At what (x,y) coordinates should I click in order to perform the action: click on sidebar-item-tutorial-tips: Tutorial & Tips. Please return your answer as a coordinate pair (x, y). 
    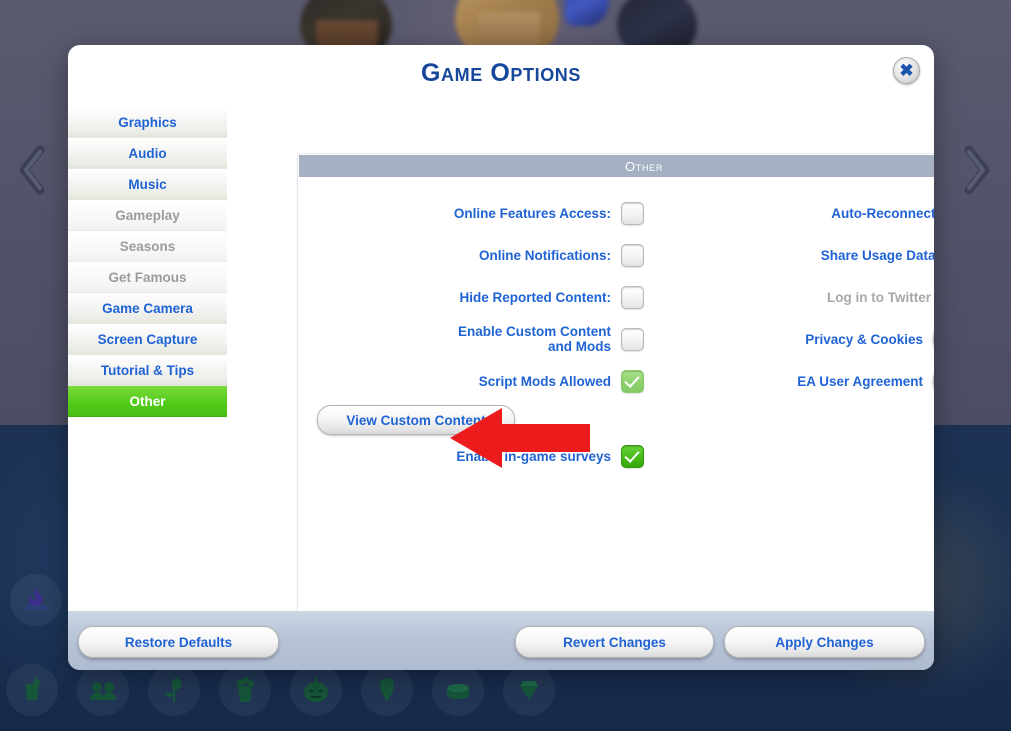
    Looking at the image, I should click on (147, 370).